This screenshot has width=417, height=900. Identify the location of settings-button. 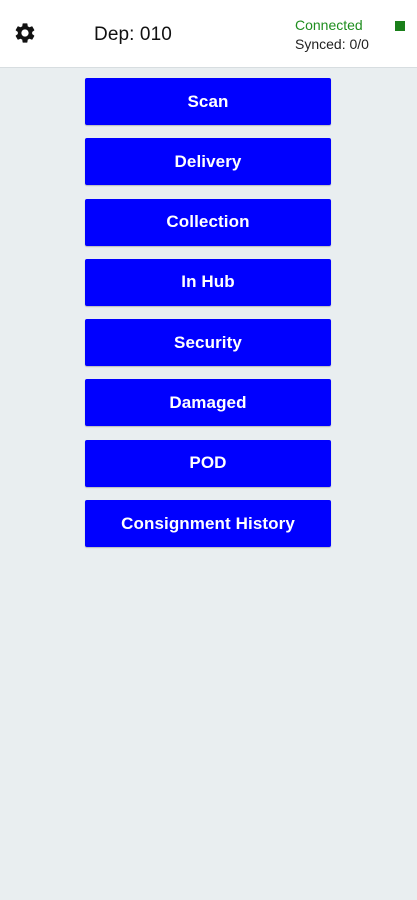
(25, 35).